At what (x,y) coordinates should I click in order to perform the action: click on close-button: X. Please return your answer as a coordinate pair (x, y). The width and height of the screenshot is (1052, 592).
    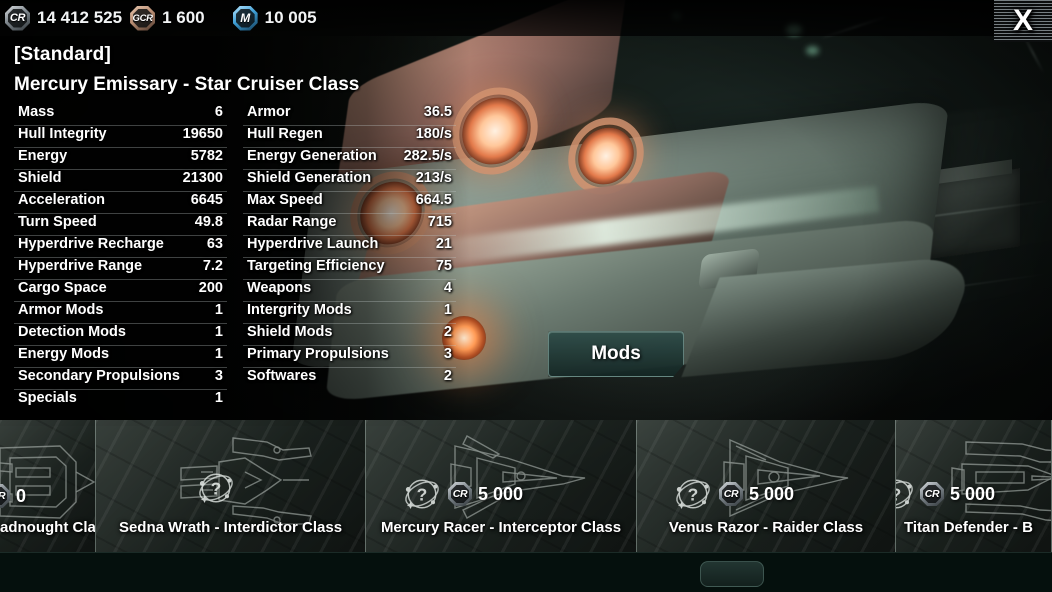
    Looking at the image, I should click on (1023, 21).